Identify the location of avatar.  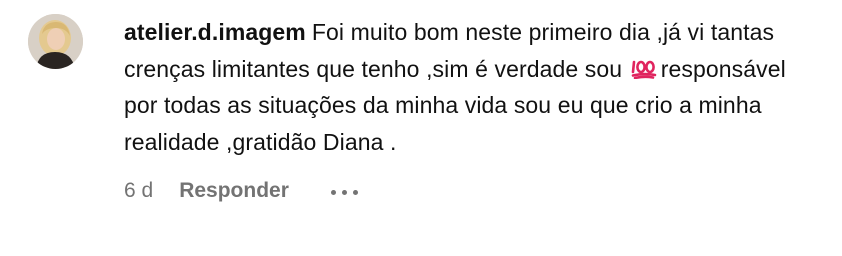
(55, 41).